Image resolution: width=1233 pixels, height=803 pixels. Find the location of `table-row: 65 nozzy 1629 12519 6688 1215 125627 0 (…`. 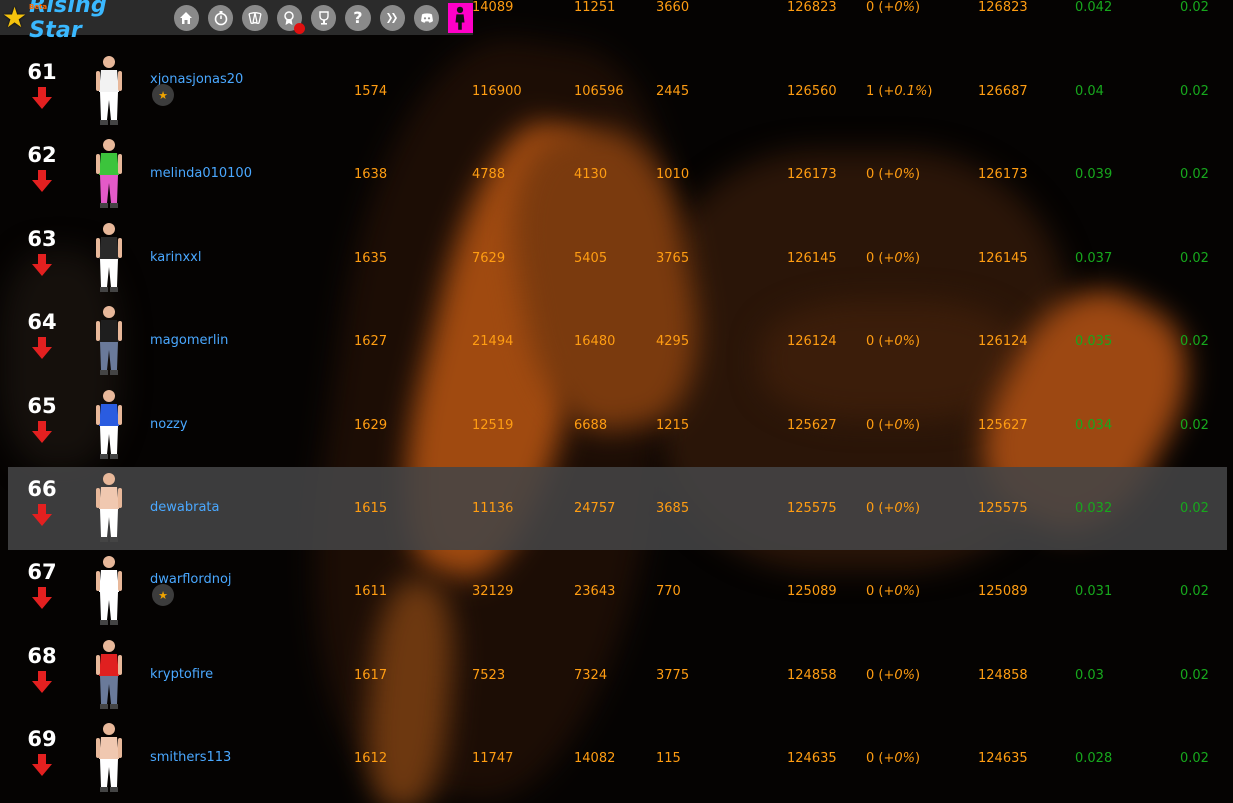

table-row: 65 nozzy 1629 12519 6688 1215 125627 0 (… is located at coordinates (617, 425).